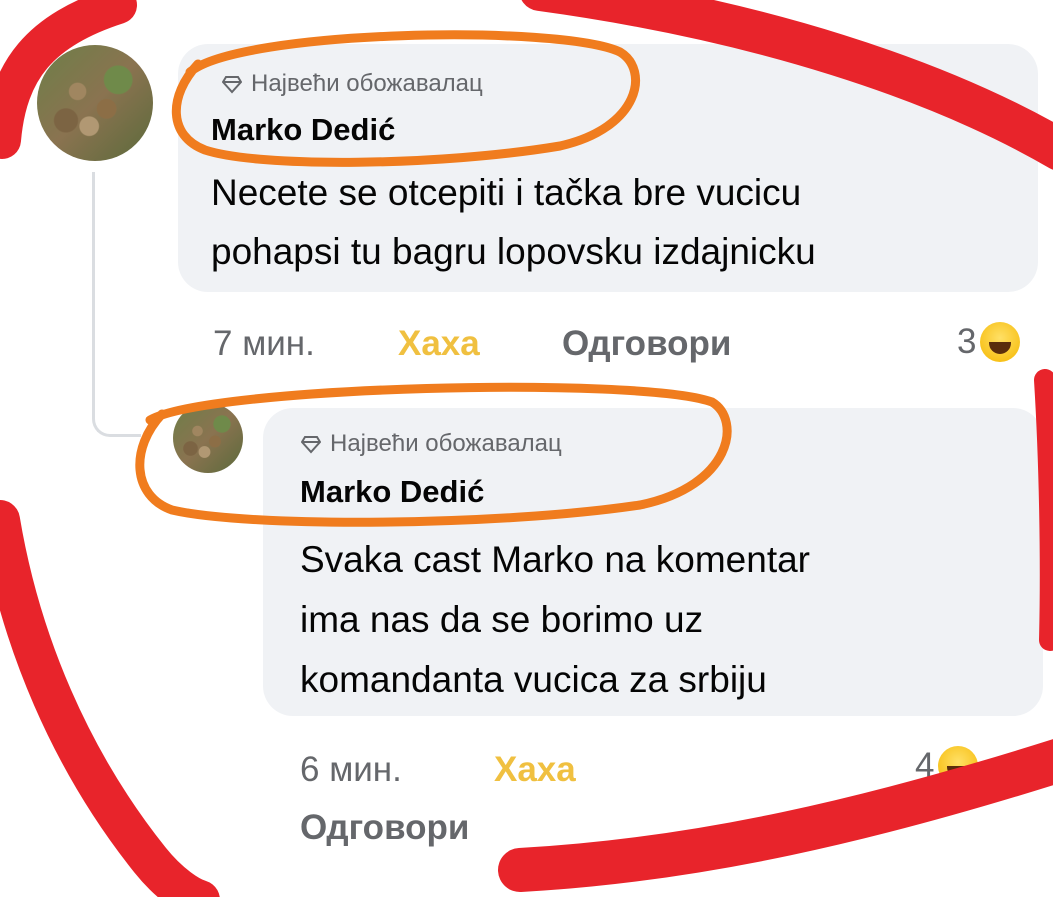  Describe the element at coordinates (351, 770) in the screenshot. I see `comment-time: 6 мин.` at that location.